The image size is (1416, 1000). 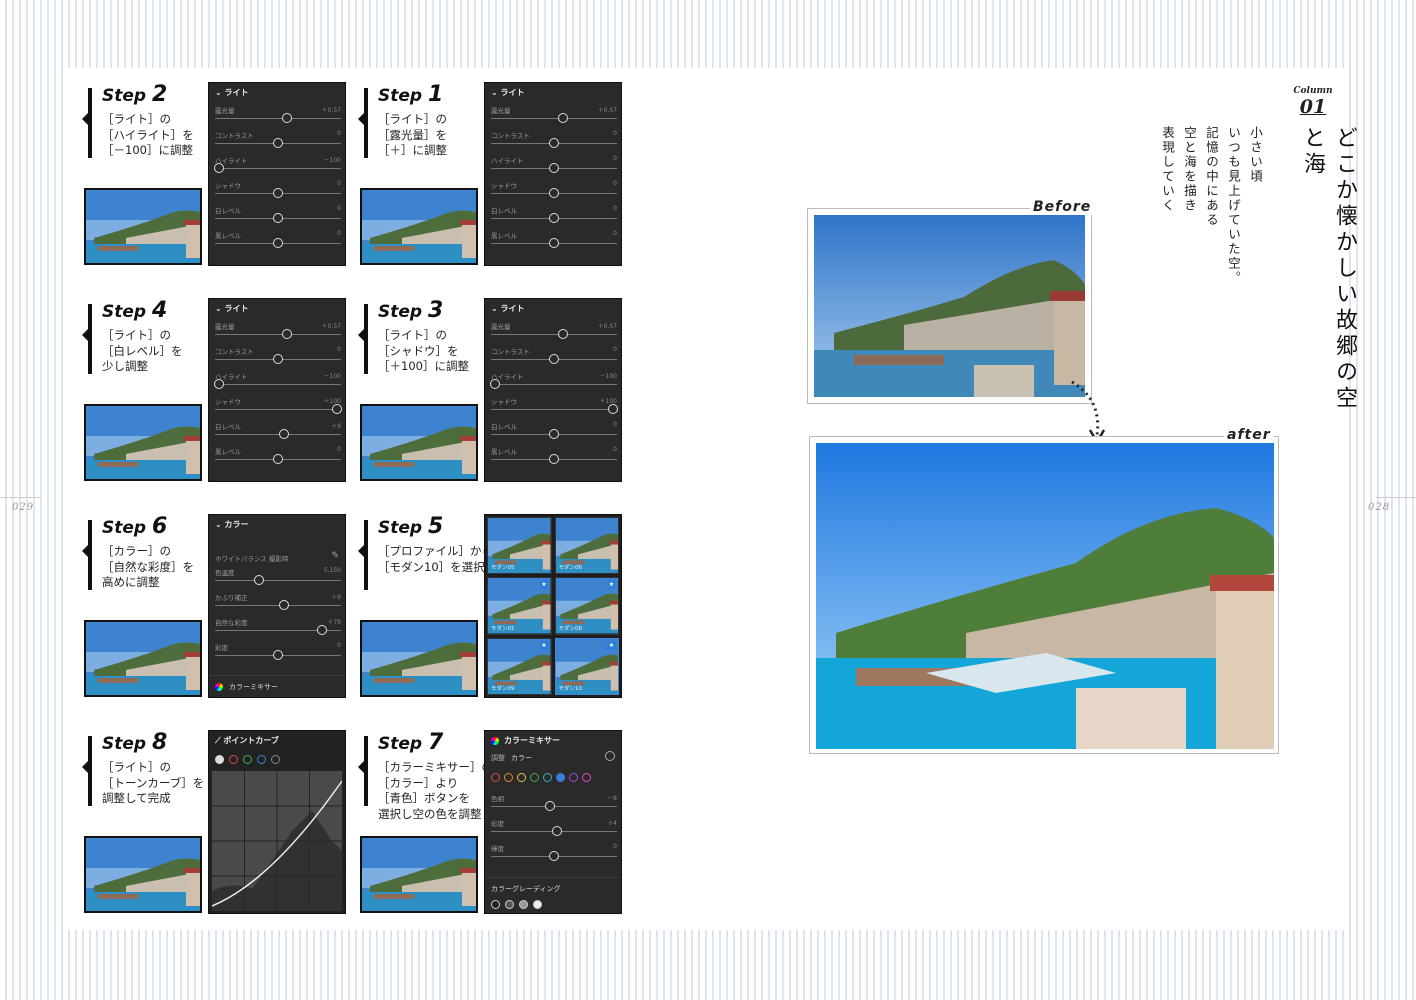 I want to click on color-grading-section: カラーグレーディング, so click(x=553, y=895).